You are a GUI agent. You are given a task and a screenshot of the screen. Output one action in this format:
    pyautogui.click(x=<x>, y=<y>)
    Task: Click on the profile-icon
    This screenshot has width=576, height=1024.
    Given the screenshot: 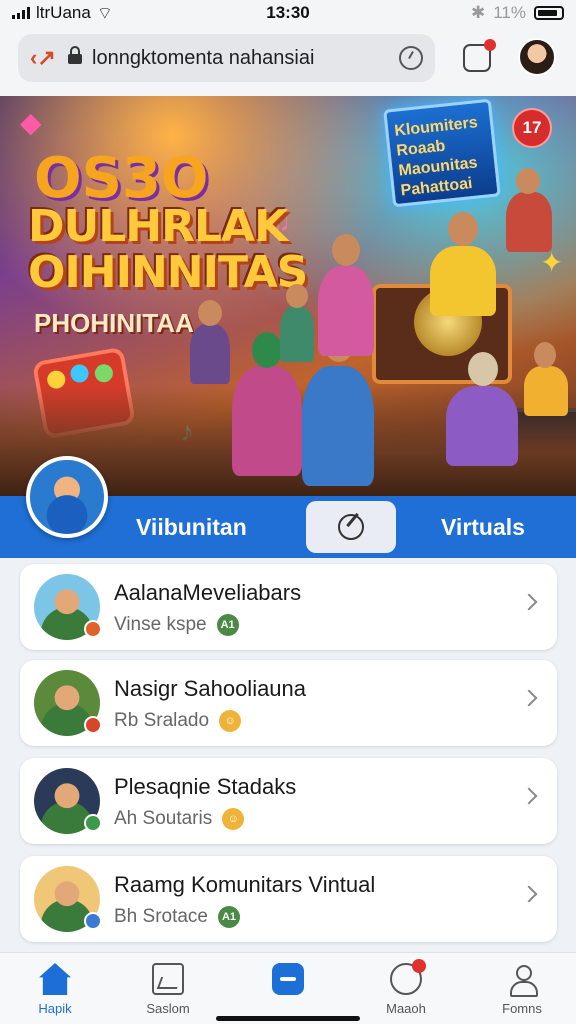 What is the action you would take?
    pyautogui.click(x=522, y=980)
    